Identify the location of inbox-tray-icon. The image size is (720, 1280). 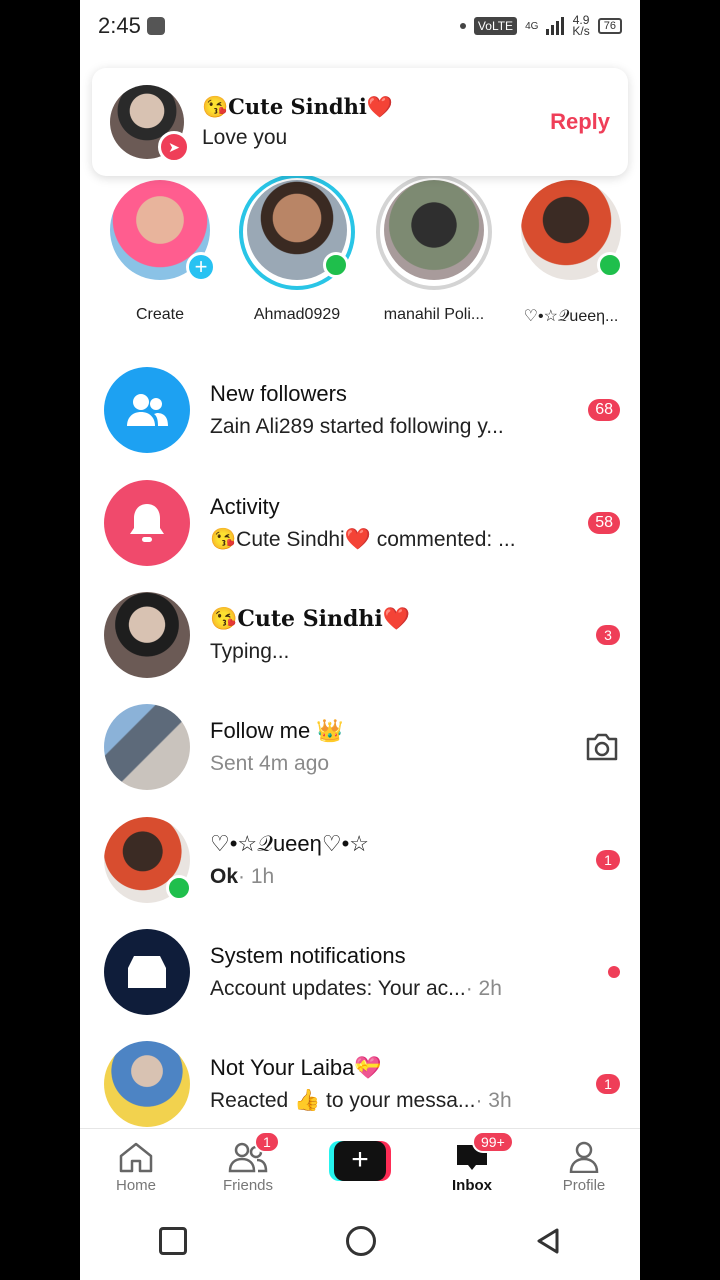
(147, 972).